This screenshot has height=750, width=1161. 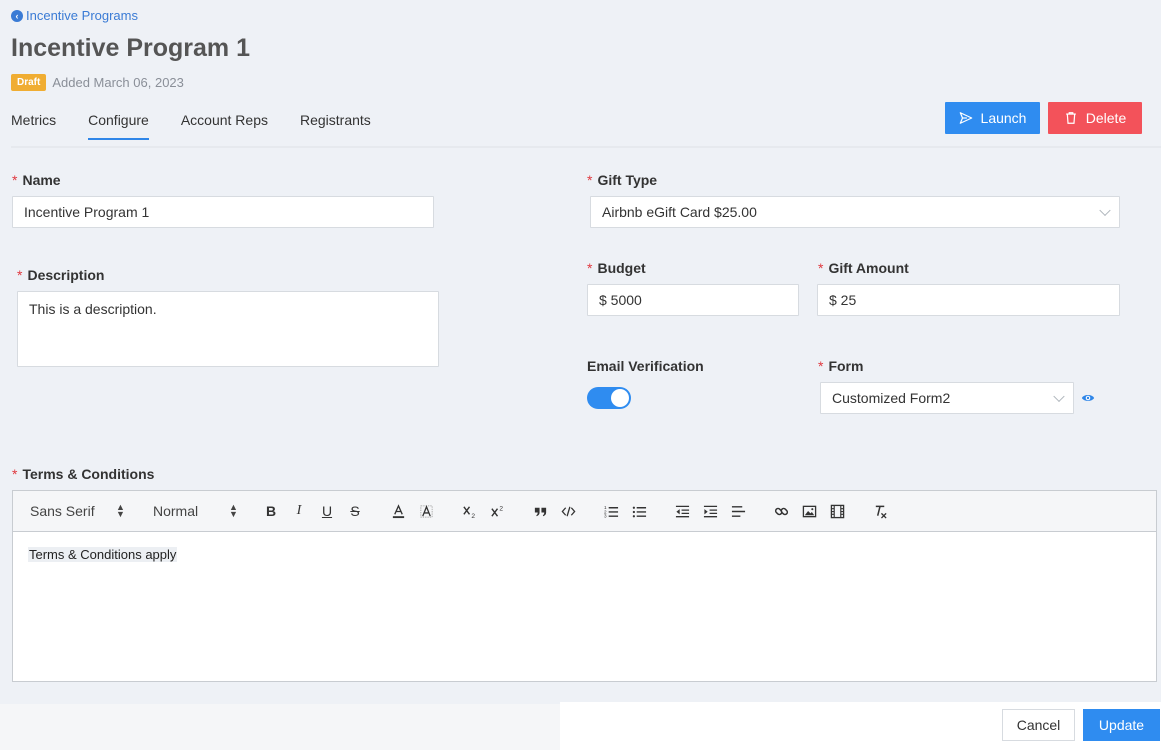 I want to click on added-date: Added March 06, 2023, so click(x=118, y=82).